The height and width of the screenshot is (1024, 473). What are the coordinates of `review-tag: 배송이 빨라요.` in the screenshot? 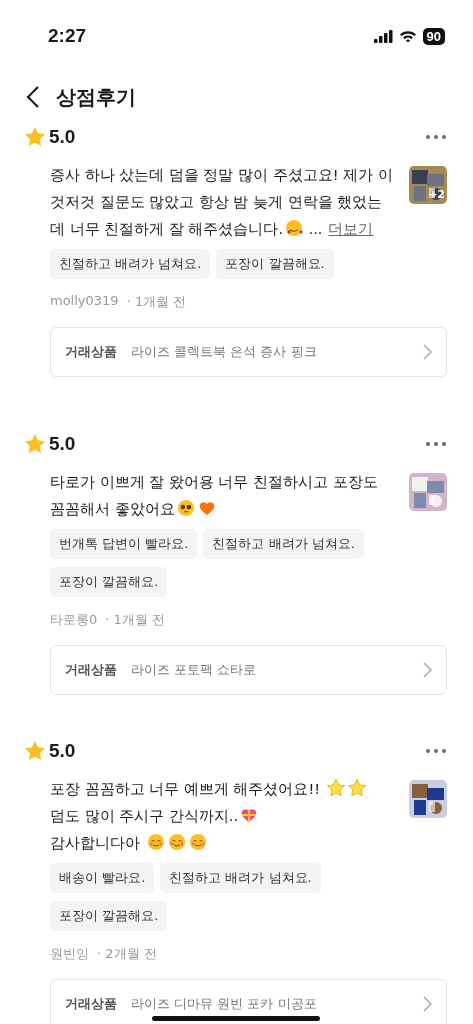 It's located at (102, 878).